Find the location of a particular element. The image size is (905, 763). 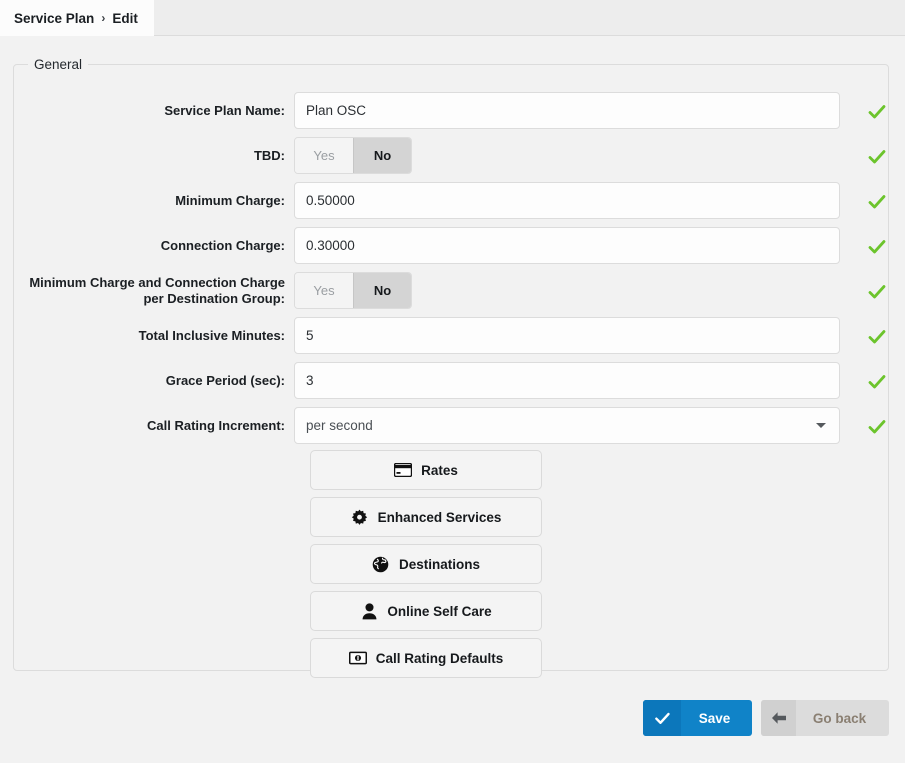

tbd-option-yes: Yes is located at coordinates (324, 155).